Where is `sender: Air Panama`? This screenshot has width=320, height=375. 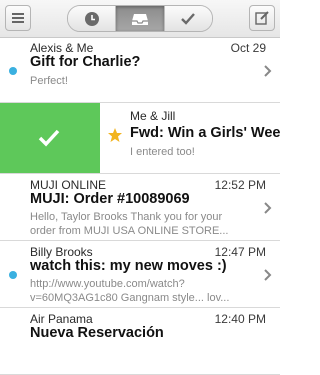
sender: Air Panama is located at coordinates (61, 319).